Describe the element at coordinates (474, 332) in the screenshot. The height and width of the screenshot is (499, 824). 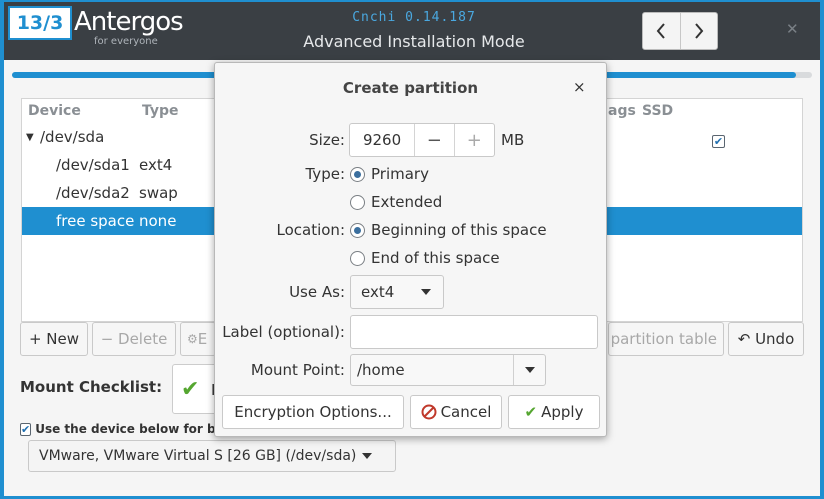
I see `partition-label-input` at that location.